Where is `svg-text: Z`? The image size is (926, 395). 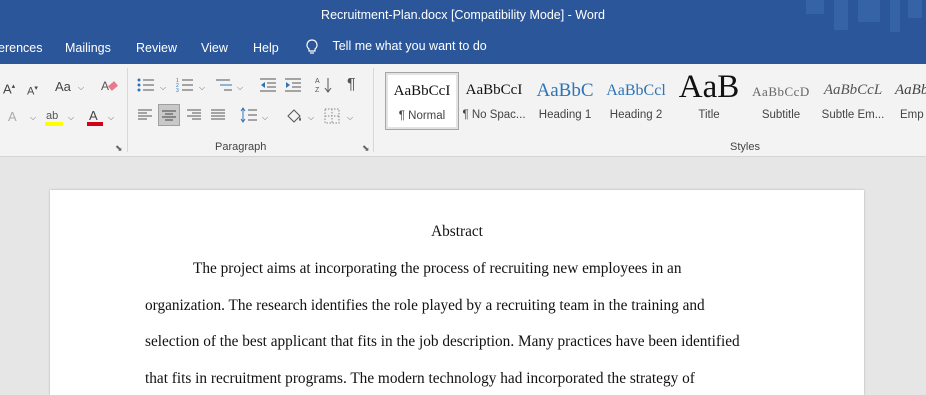
svg-text: Z is located at coordinates (317, 90).